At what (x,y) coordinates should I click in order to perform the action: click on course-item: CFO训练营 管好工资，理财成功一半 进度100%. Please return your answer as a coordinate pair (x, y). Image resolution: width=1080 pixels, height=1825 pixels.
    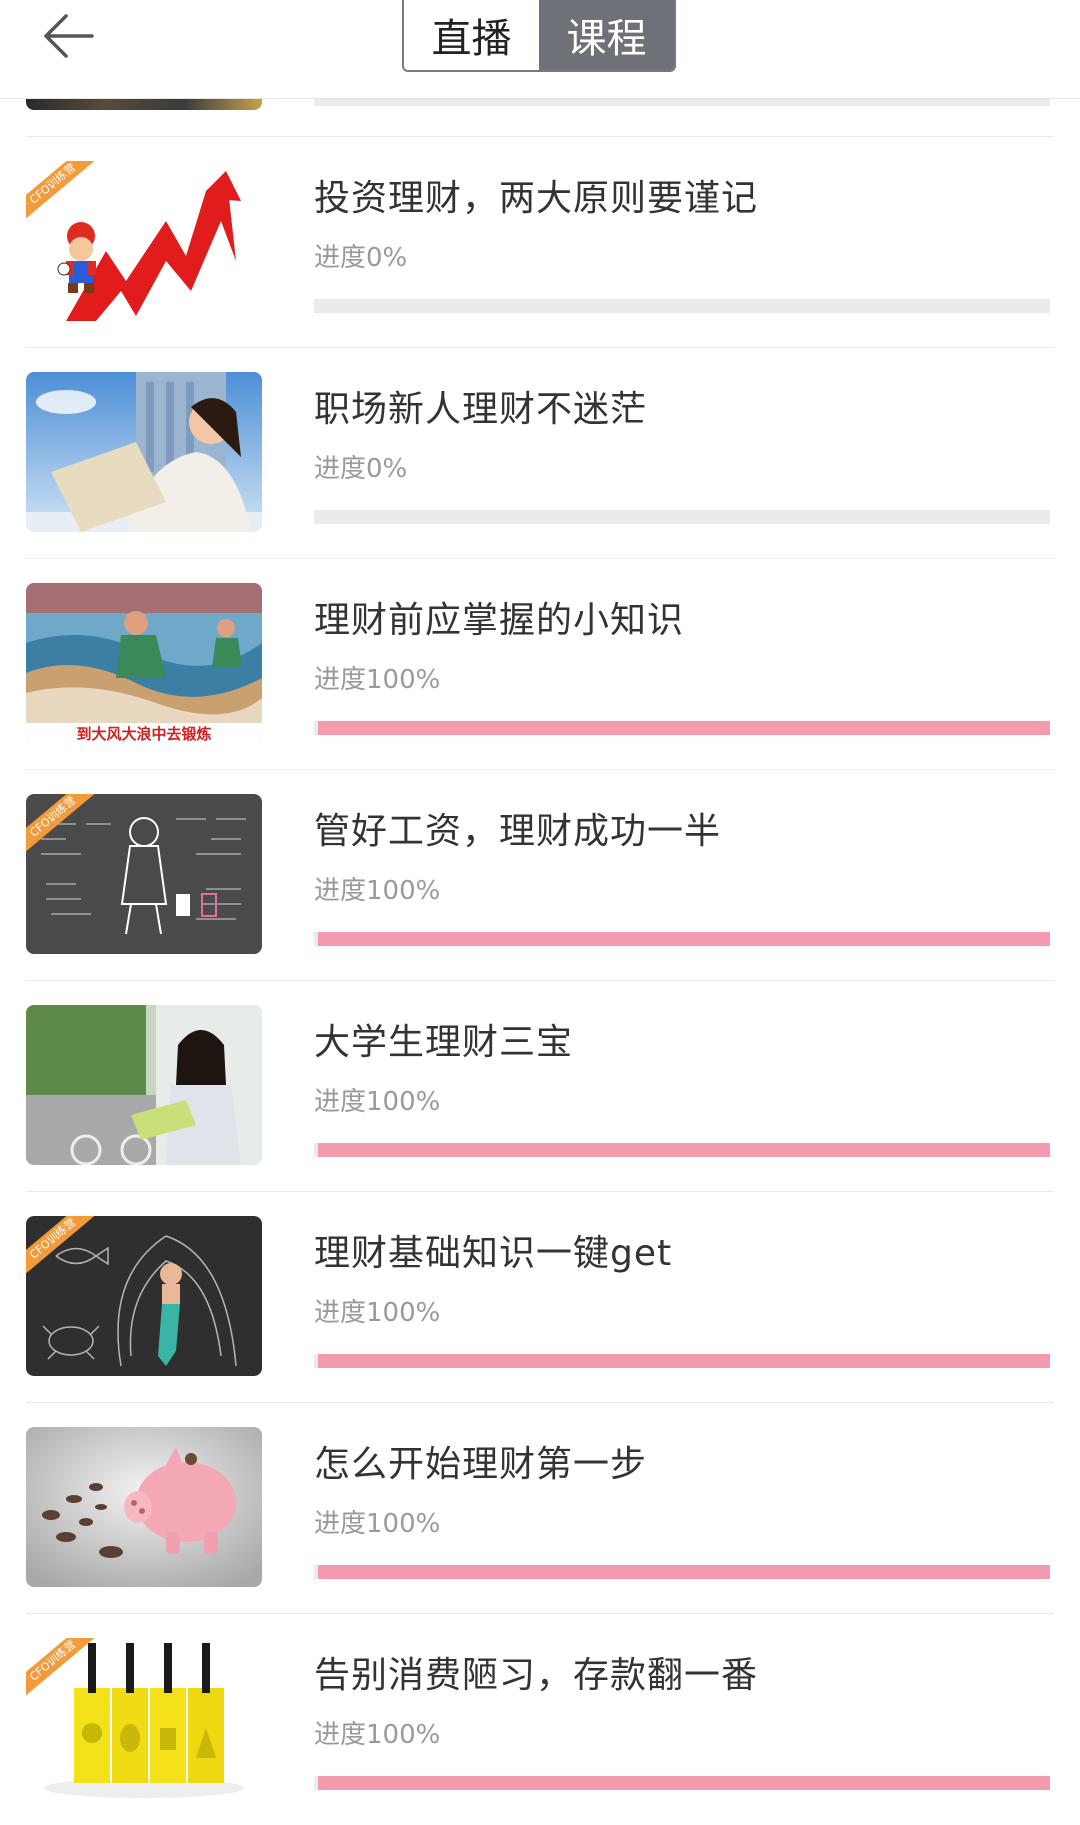
    Looking at the image, I should click on (540, 875).